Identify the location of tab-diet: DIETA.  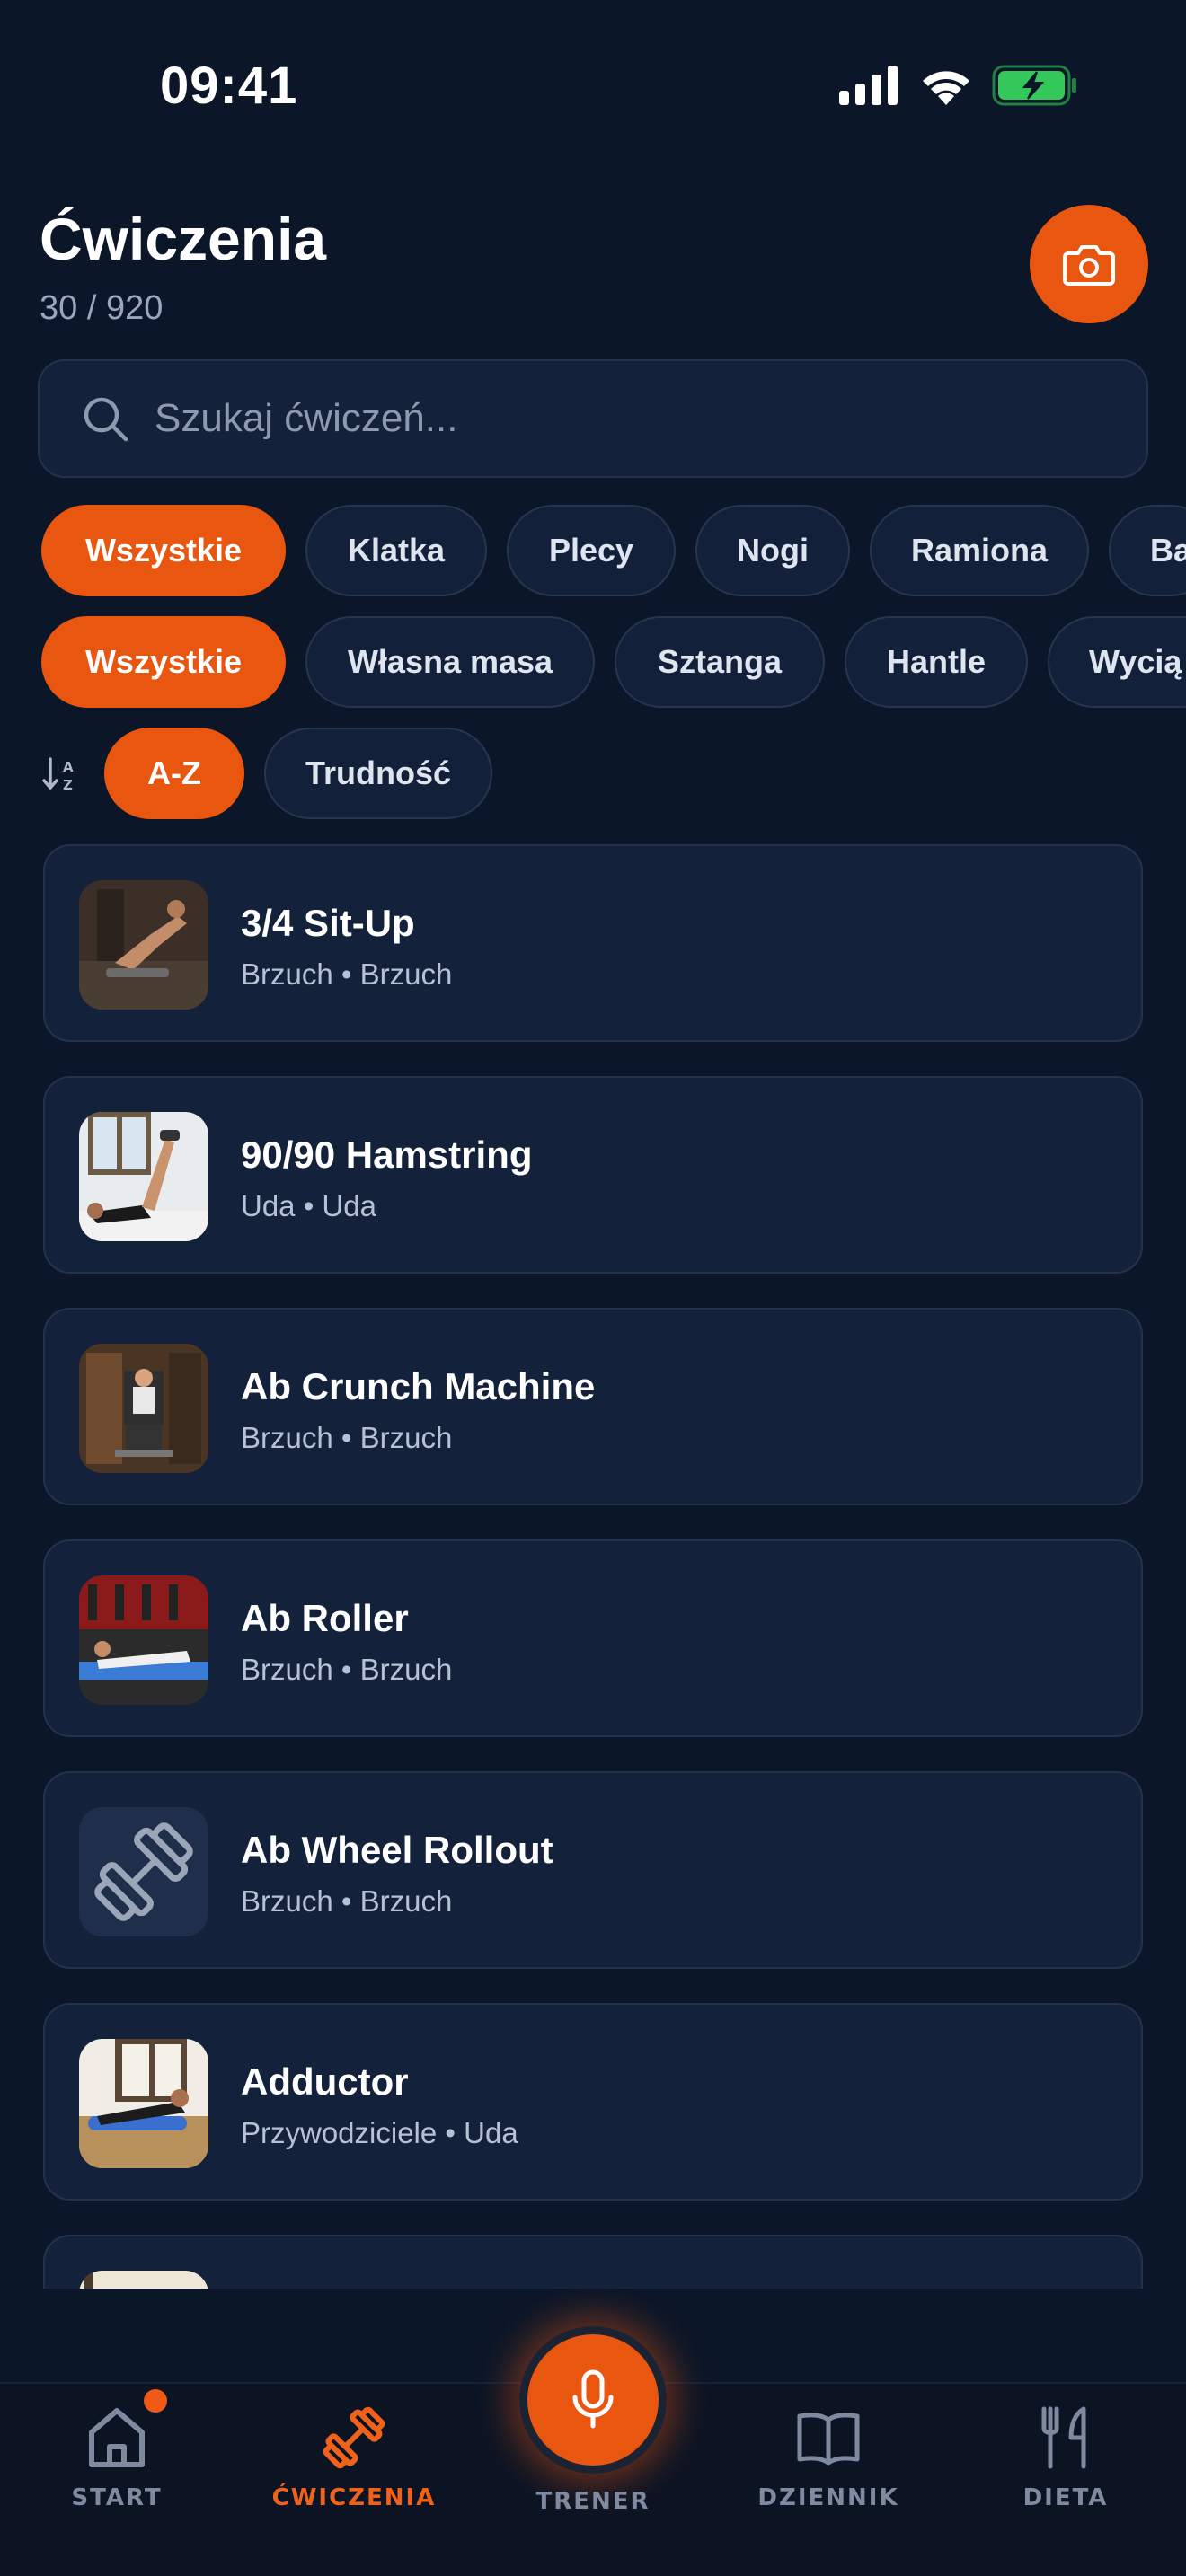
(1065, 2464).